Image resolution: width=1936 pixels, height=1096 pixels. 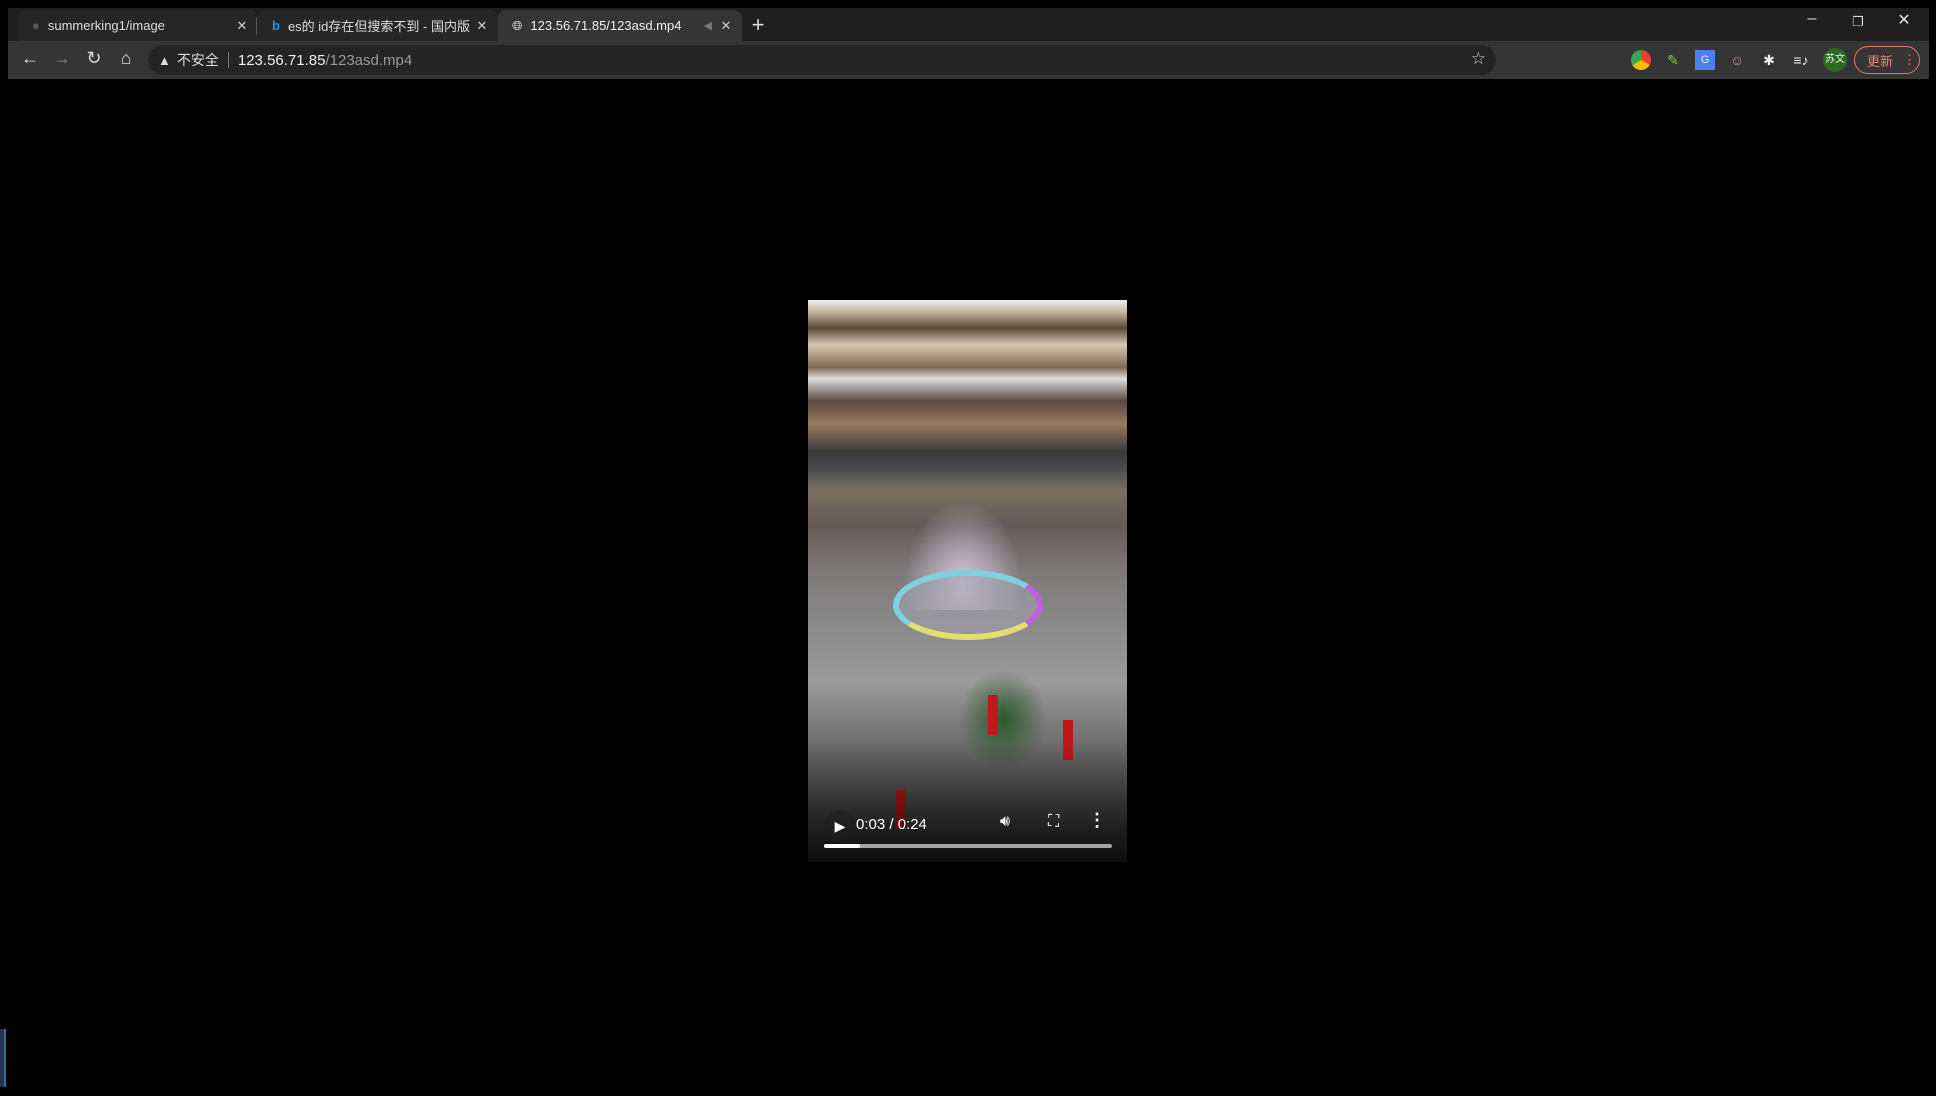 I want to click on update-button: 更新 ⋮, so click(x=1887, y=60).